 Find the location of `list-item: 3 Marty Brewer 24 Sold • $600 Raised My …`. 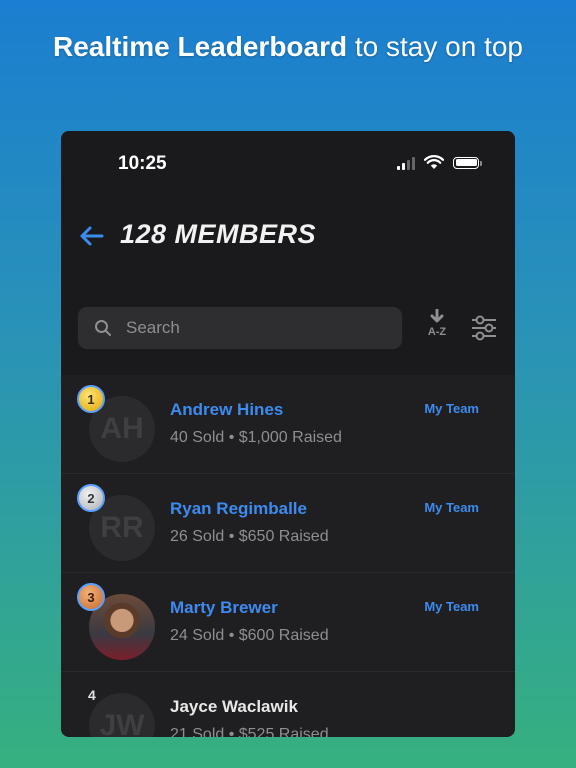

list-item: 3 Marty Brewer 24 Sold • $600 Raised My … is located at coordinates (288, 622).